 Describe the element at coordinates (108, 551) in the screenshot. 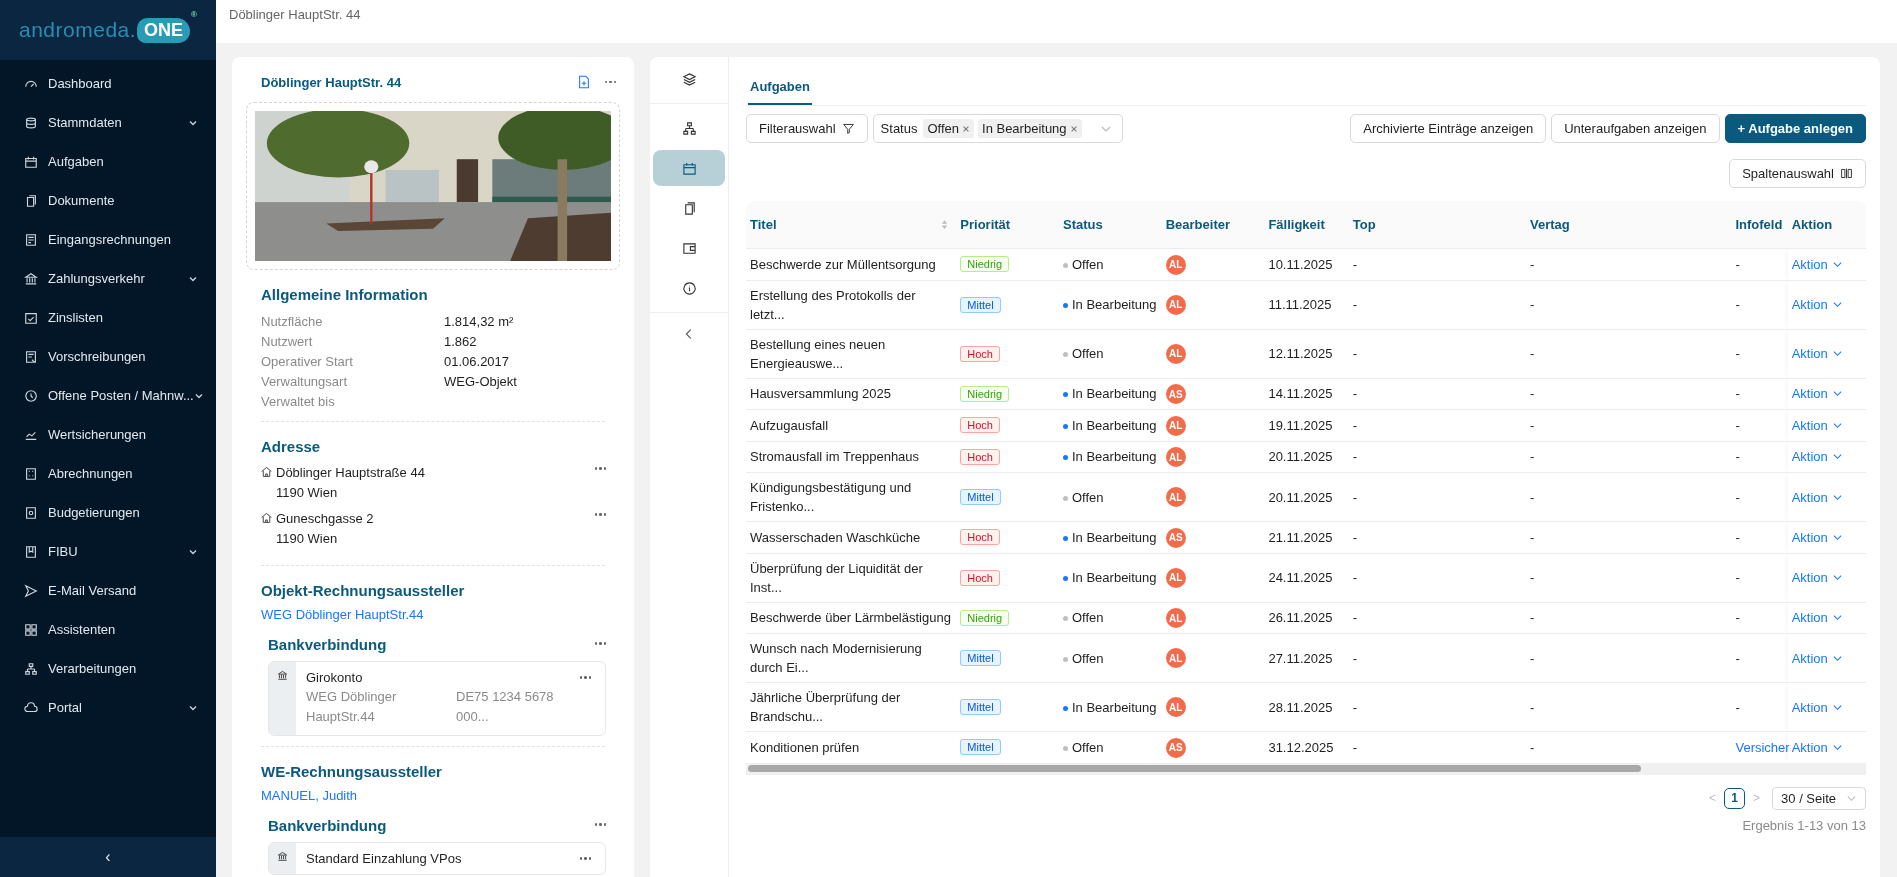

I see `sidebar-item: FIBU` at that location.